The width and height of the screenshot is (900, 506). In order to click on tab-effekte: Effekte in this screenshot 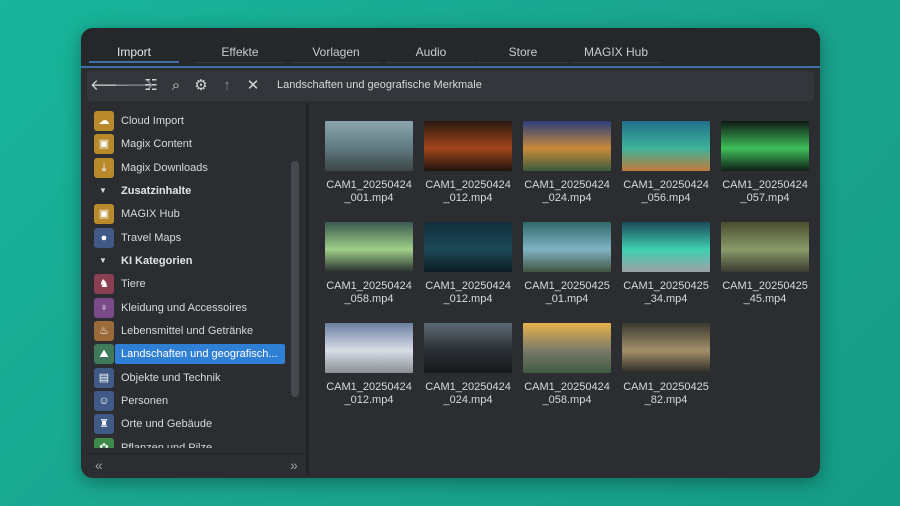, I will do `click(240, 52)`.